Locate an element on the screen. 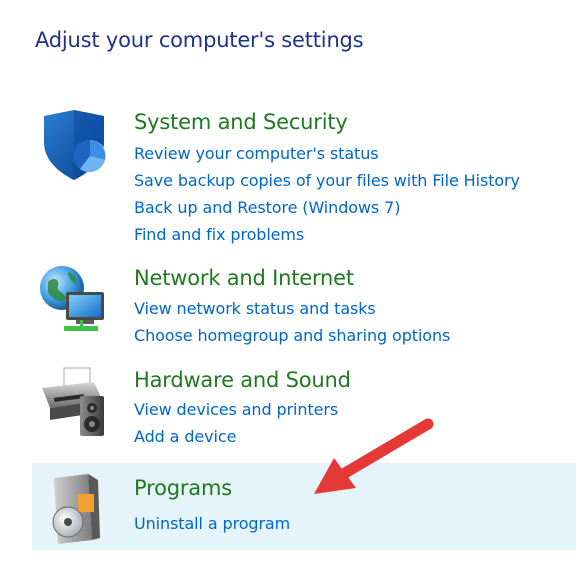  programs-icon is located at coordinates (76, 509).